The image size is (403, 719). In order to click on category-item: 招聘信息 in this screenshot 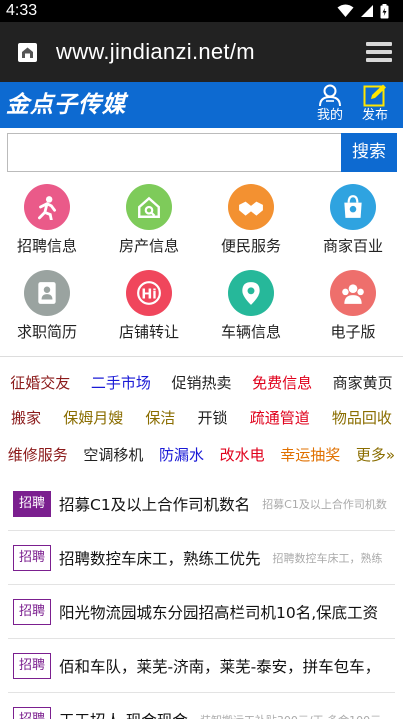, I will do `click(48, 221)`.